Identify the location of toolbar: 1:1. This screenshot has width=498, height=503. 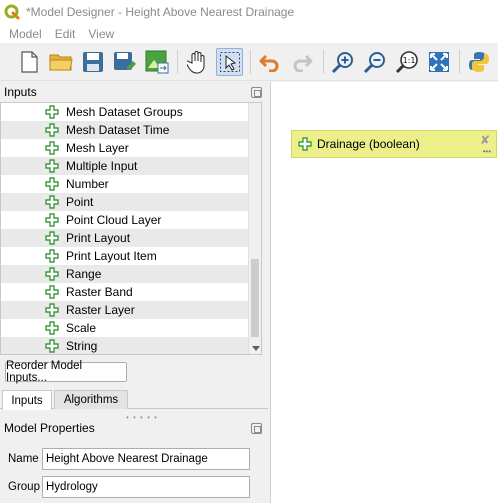
(249, 62).